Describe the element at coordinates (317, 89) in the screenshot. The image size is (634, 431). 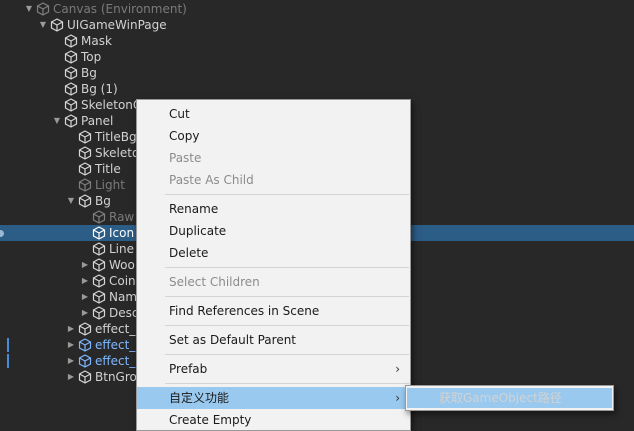
I see `hierarchy-row: Bg (1)` at that location.